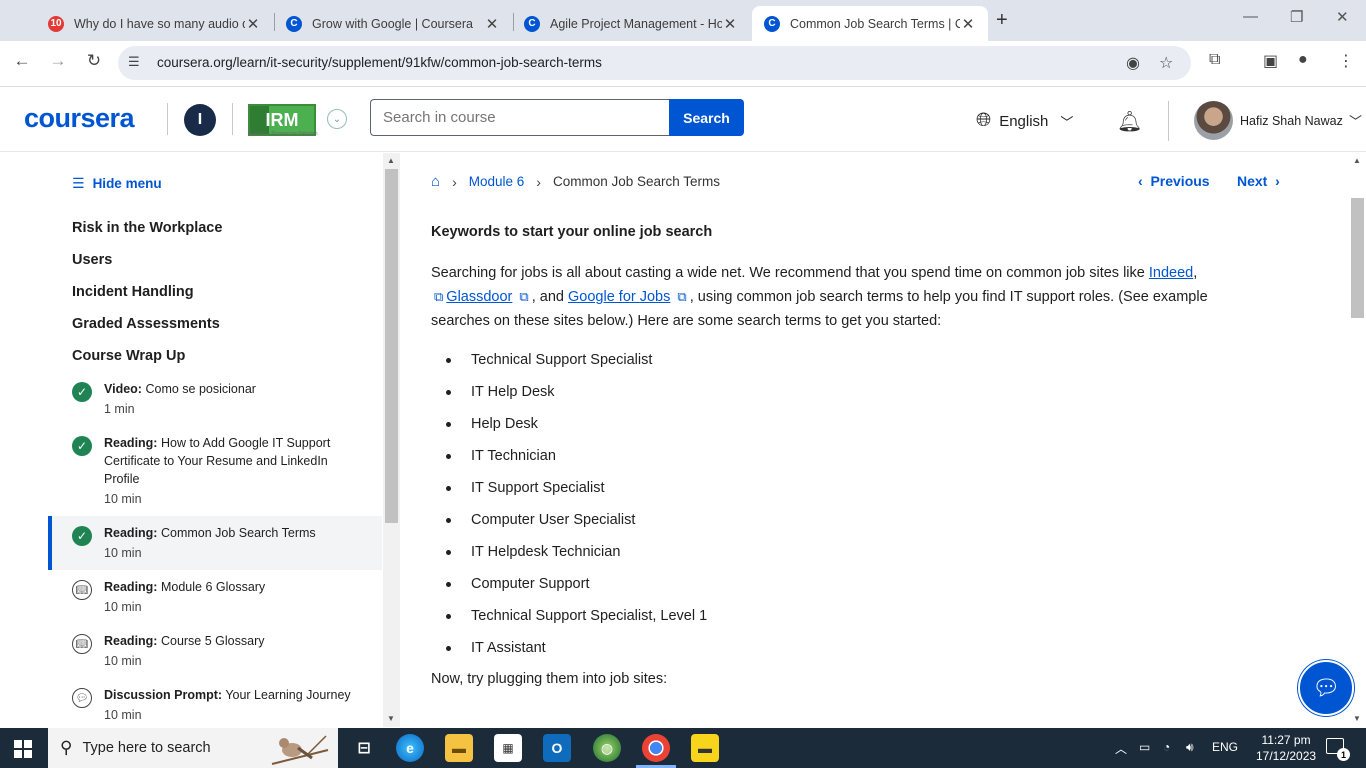 This screenshot has width=1366, height=768. I want to click on sidebar-section-incident: Incident Handling, so click(133, 292).